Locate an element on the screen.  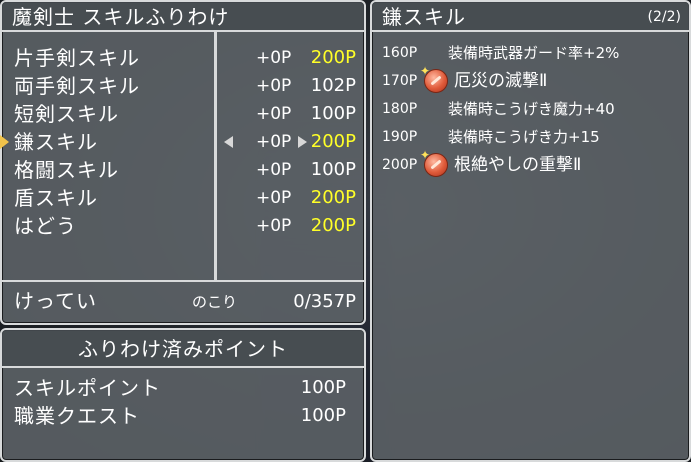
detail-row: 200P ✦ 根絶やしの重撃Ⅱ is located at coordinates (531, 163).